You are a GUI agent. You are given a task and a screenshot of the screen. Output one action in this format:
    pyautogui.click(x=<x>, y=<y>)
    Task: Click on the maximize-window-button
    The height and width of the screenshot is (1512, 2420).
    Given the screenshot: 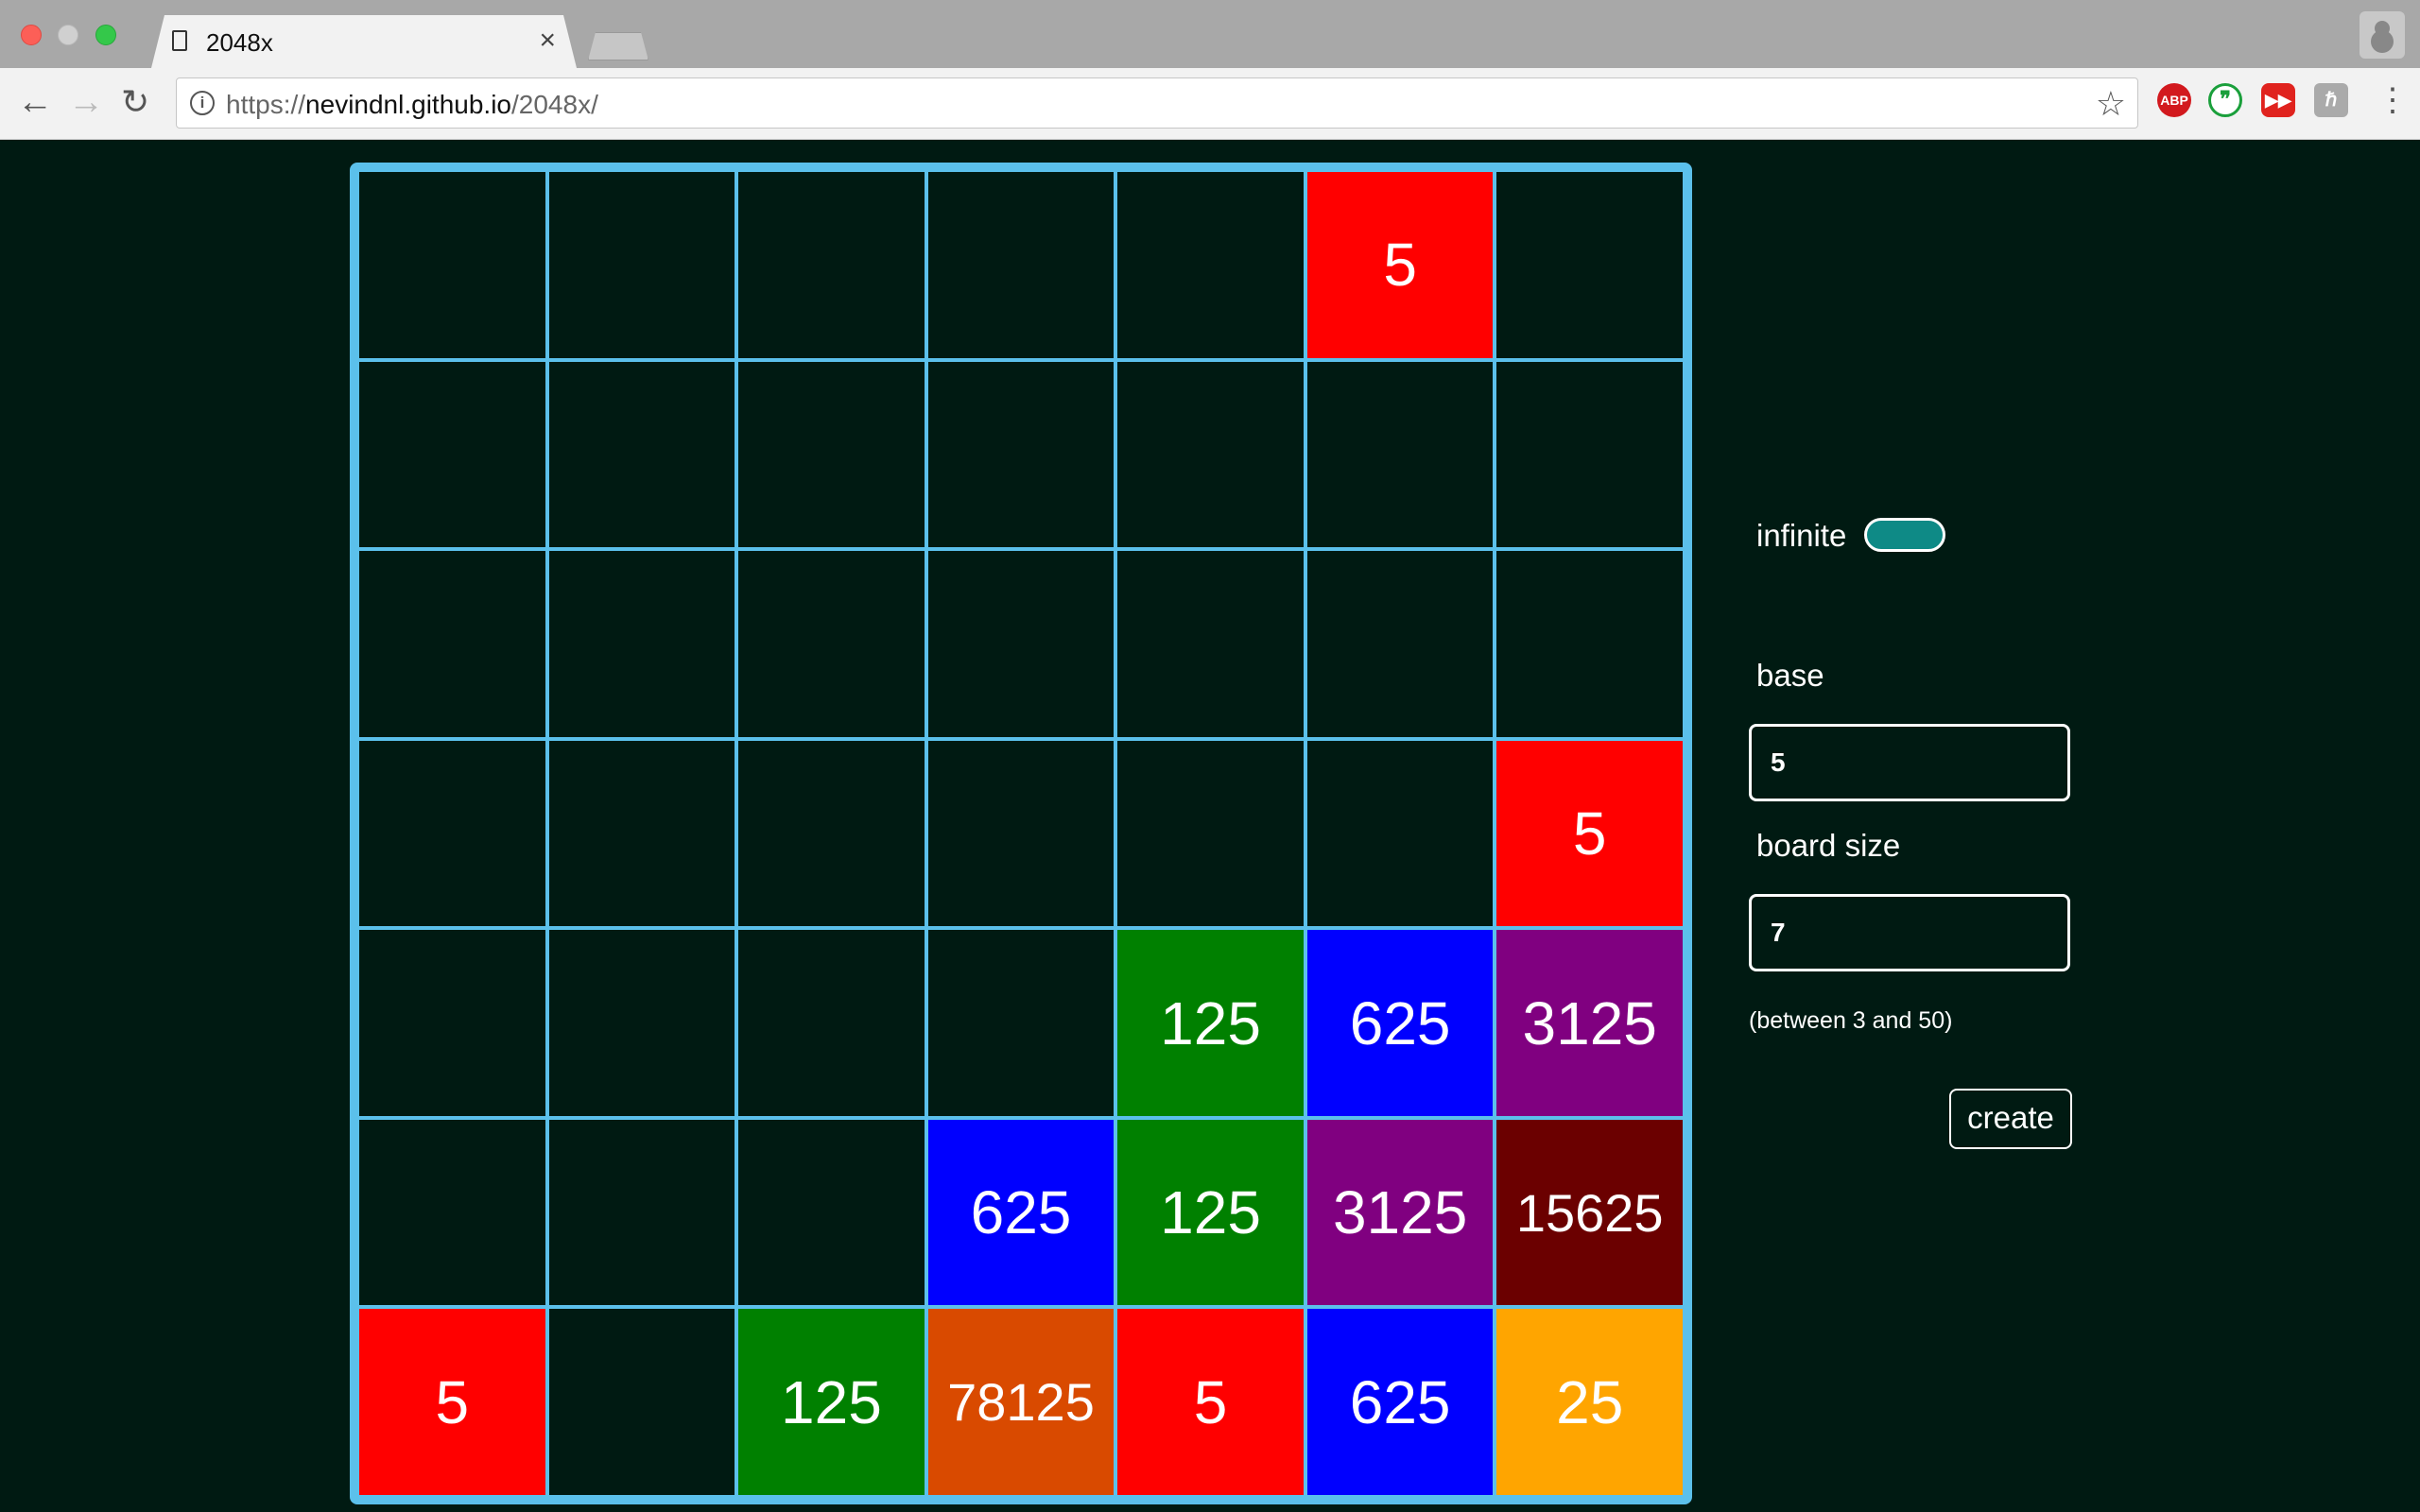 What is the action you would take?
    pyautogui.click(x=105, y=35)
    